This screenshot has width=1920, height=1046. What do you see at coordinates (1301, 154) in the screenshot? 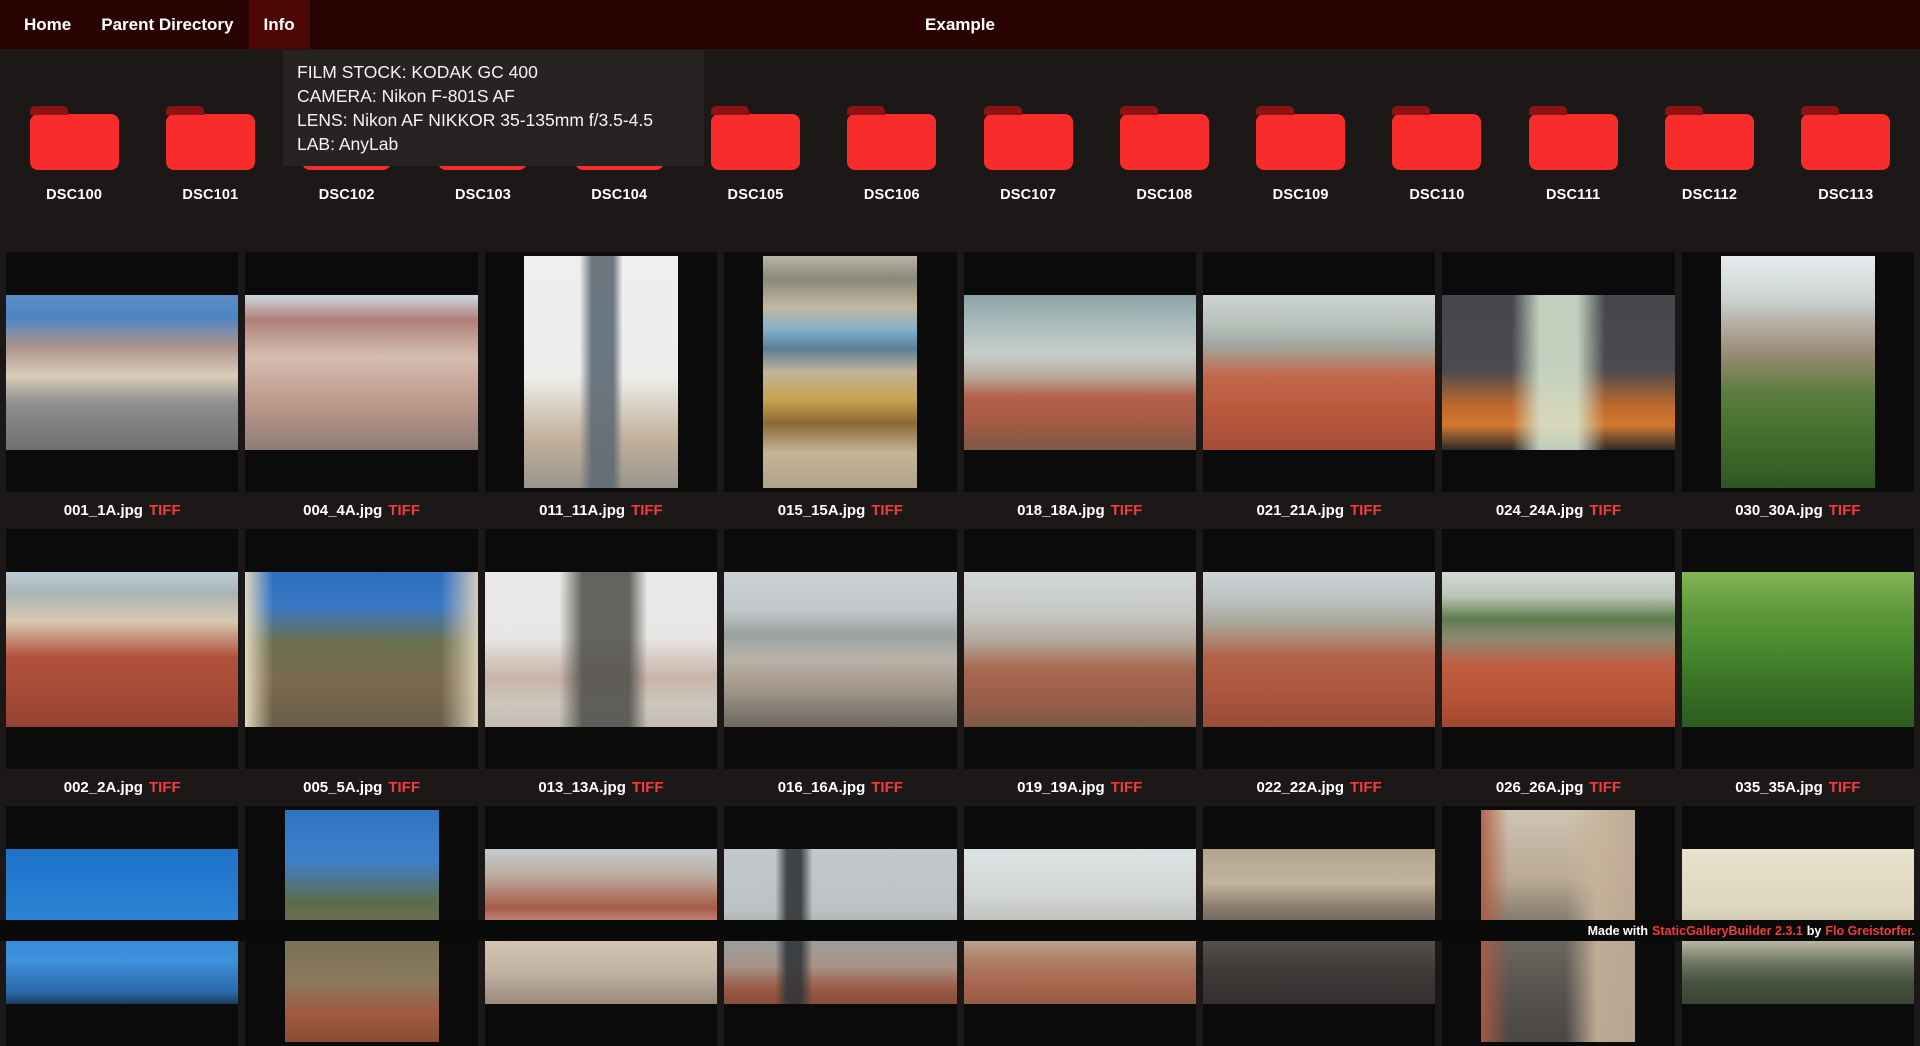
I see `folder-DSC109: DSC109` at bounding box center [1301, 154].